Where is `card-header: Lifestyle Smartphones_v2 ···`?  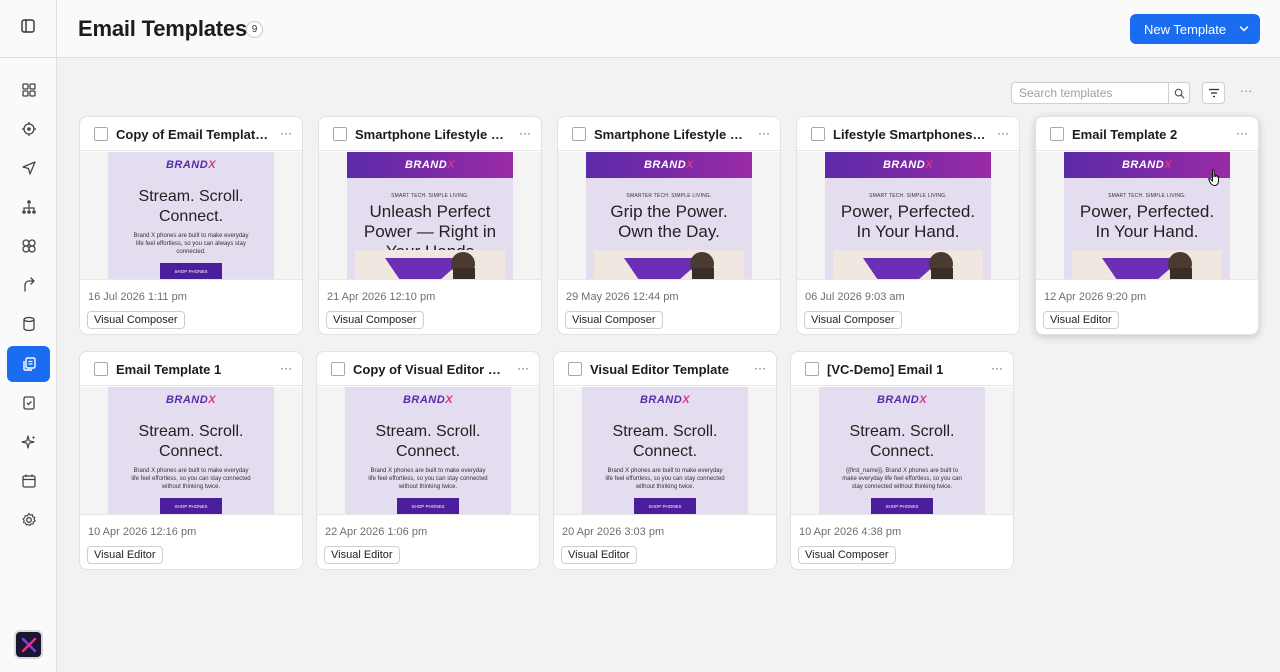
card-header: Lifestyle Smartphones_v2 ··· is located at coordinates (908, 134).